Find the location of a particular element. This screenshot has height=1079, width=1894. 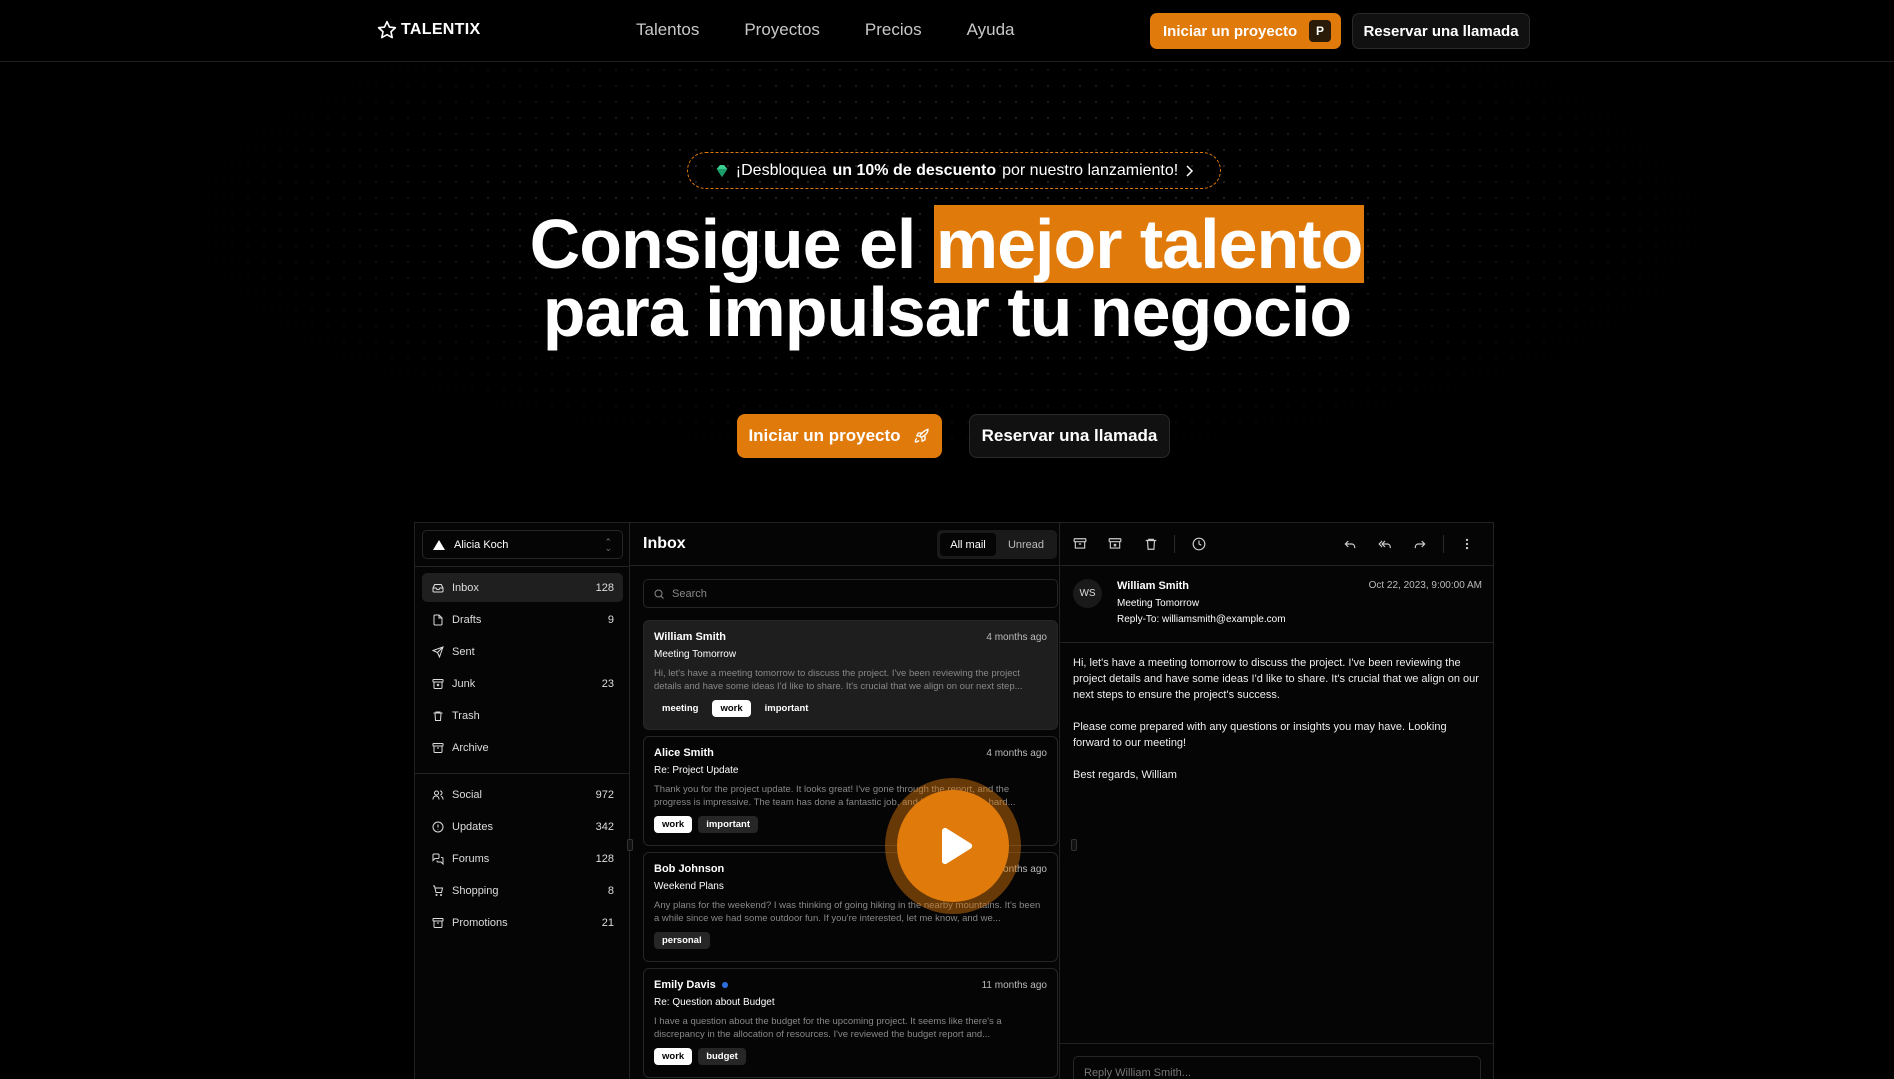

more-button is located at coordinates (1467, 544).